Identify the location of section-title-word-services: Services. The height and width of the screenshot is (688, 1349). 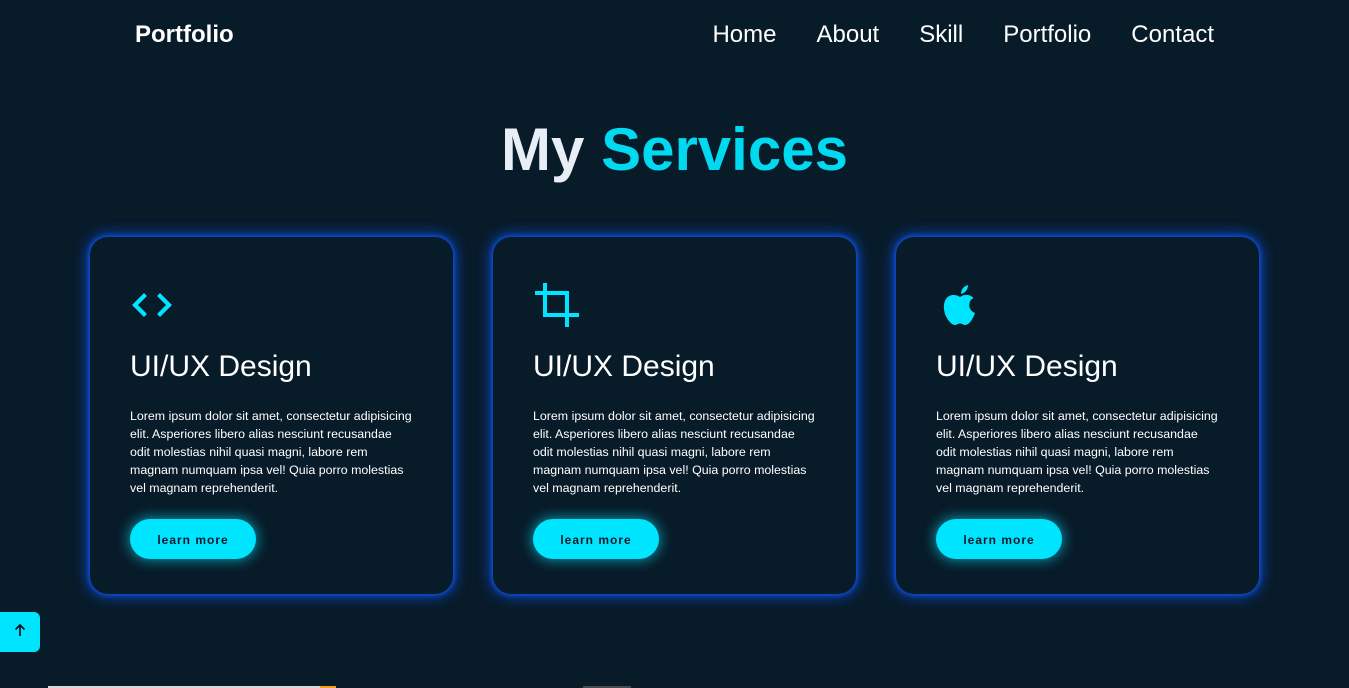
(724, 149).